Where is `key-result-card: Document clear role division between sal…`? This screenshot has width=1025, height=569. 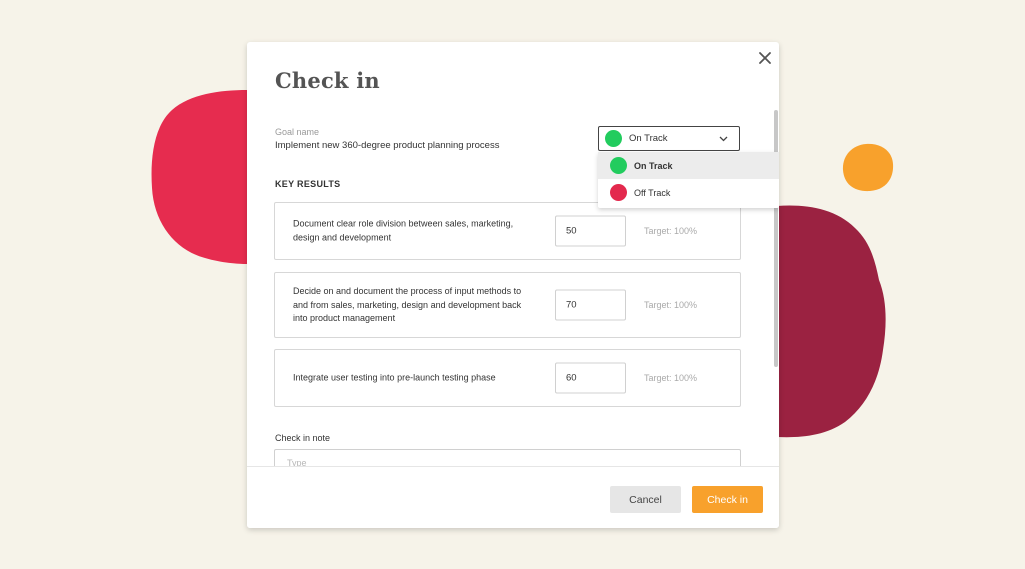
key-result-card: Document clear role division between sal… is located at coordinates (507, 231).